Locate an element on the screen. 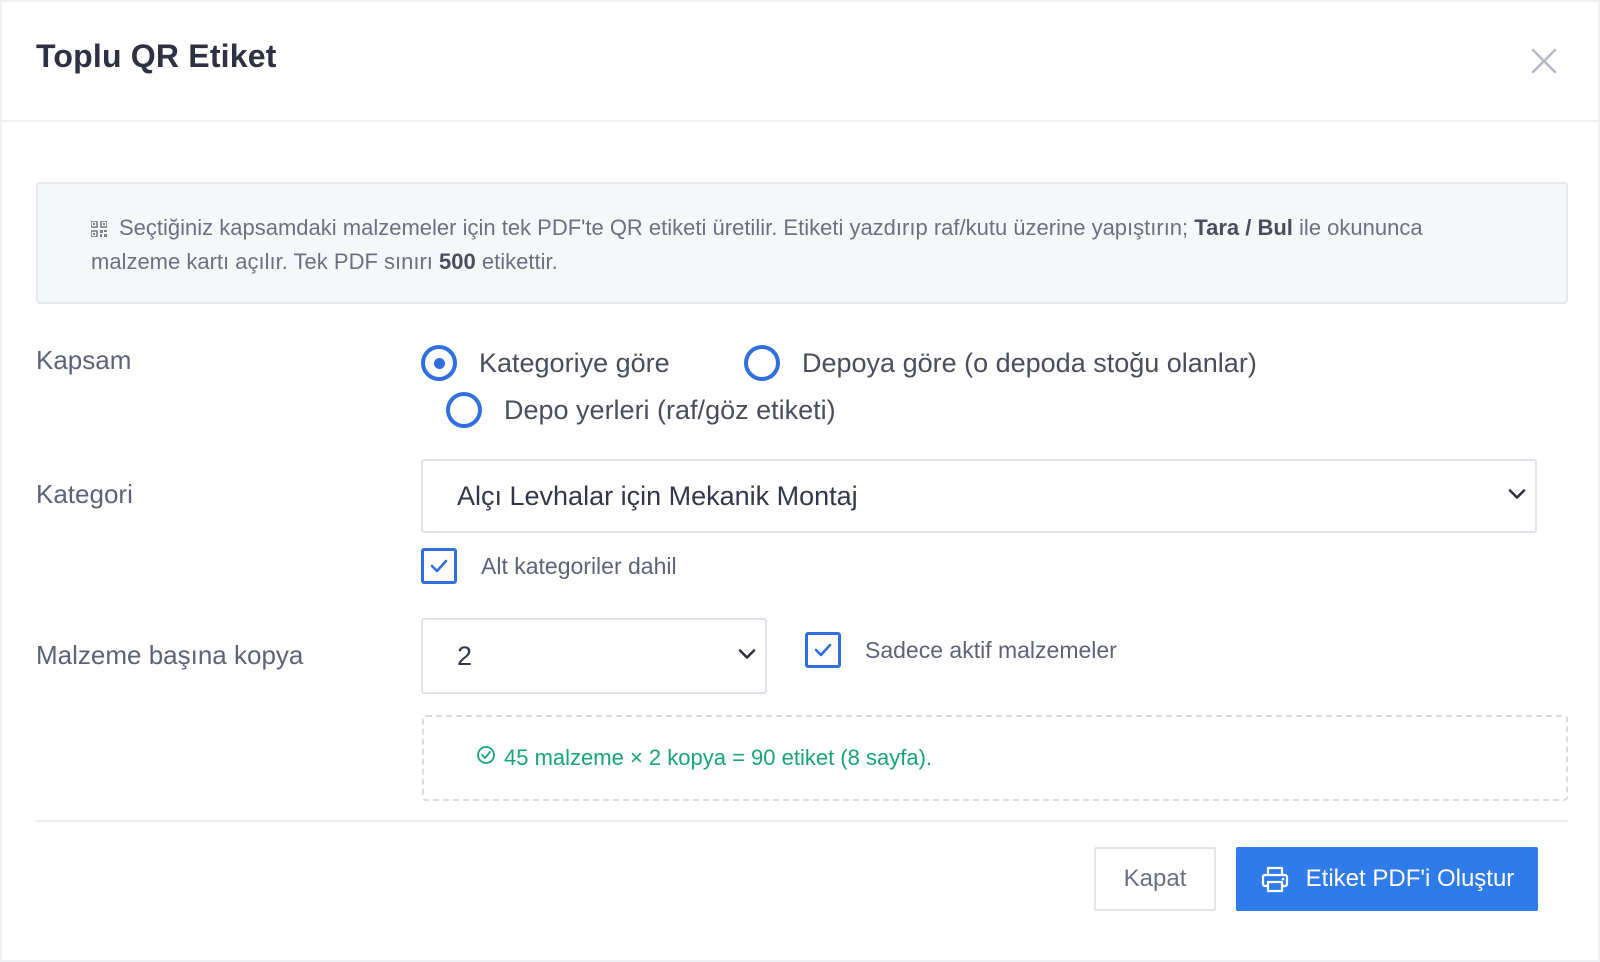  footer-divider is located at coordinates (802, 821).